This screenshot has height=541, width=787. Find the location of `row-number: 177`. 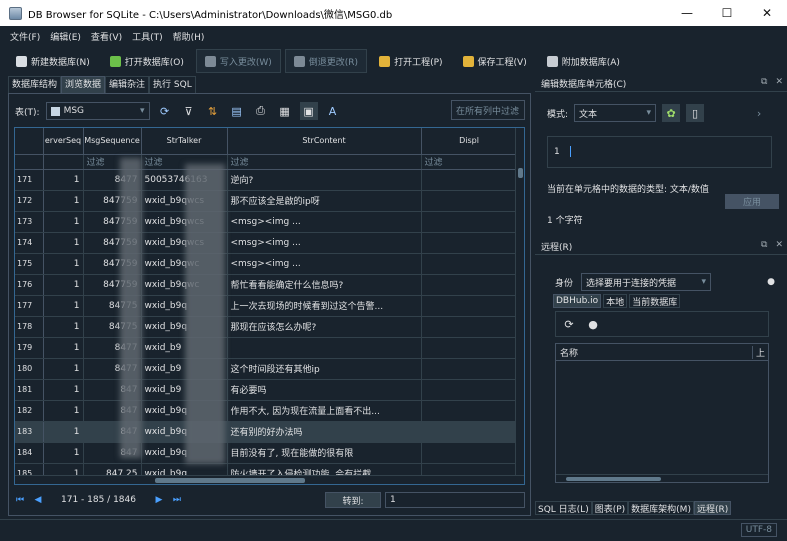

row-number: 177 is located at coordinates (29, 306).